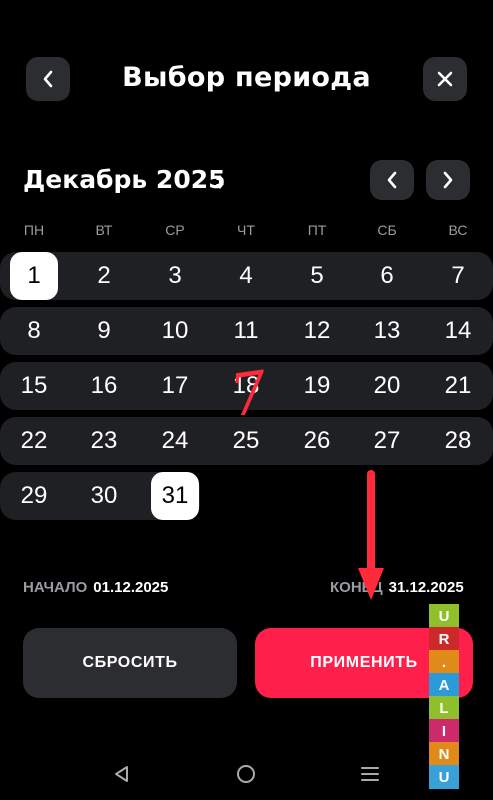  I want to click on range-end: КОНЕЦ 31.12.2025, so click(397, 587).